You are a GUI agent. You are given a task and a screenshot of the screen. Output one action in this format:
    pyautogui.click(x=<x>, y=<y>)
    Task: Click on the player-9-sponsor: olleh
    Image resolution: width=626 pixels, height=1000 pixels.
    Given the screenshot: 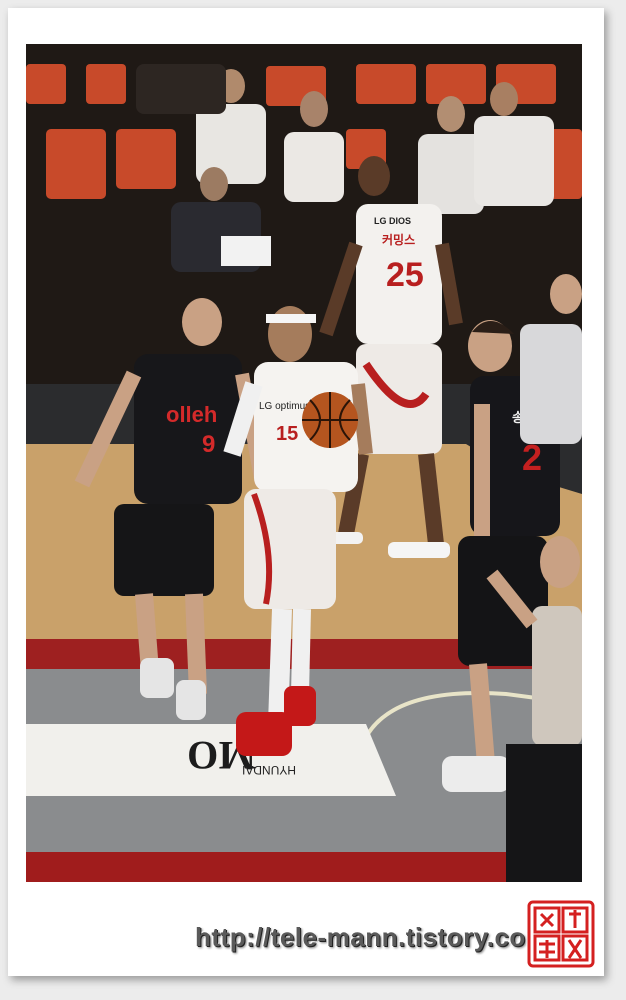 What is the action you would take?
    pyautogui.click(x=191, y=414)
    